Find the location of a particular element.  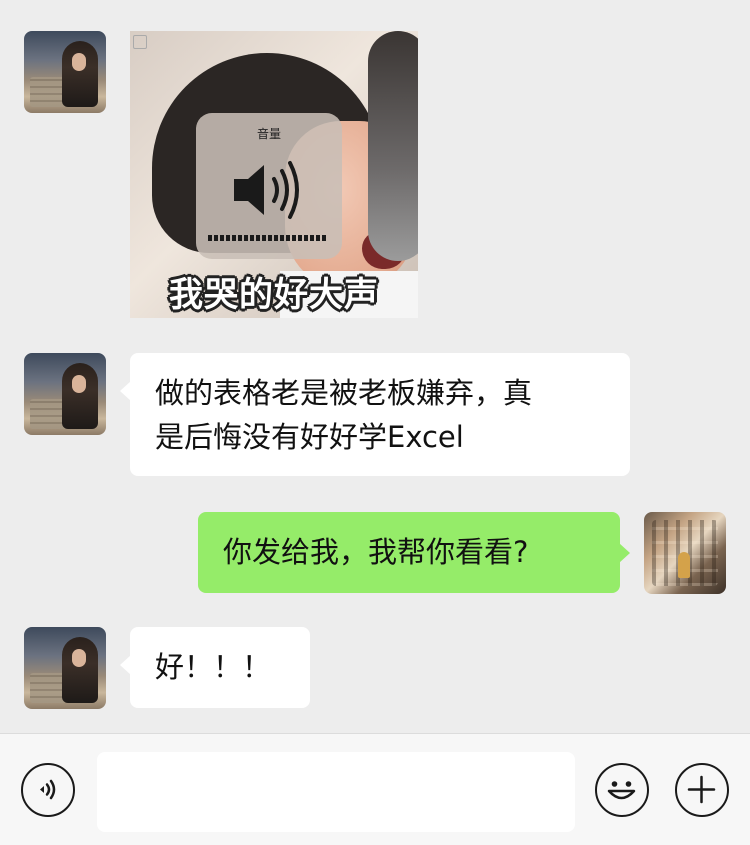

message-line: 做的表格老是被老板嫌弃，真 is located at coordinates (344, 393).